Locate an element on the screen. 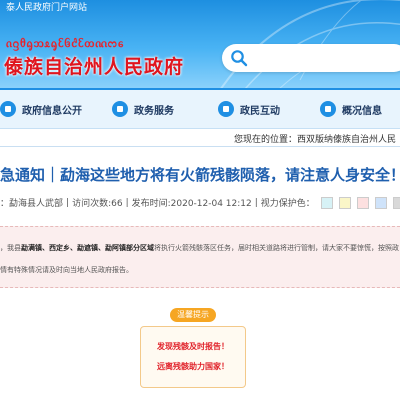  nav-label: 政民互动 is located at coordinates (260, 111).